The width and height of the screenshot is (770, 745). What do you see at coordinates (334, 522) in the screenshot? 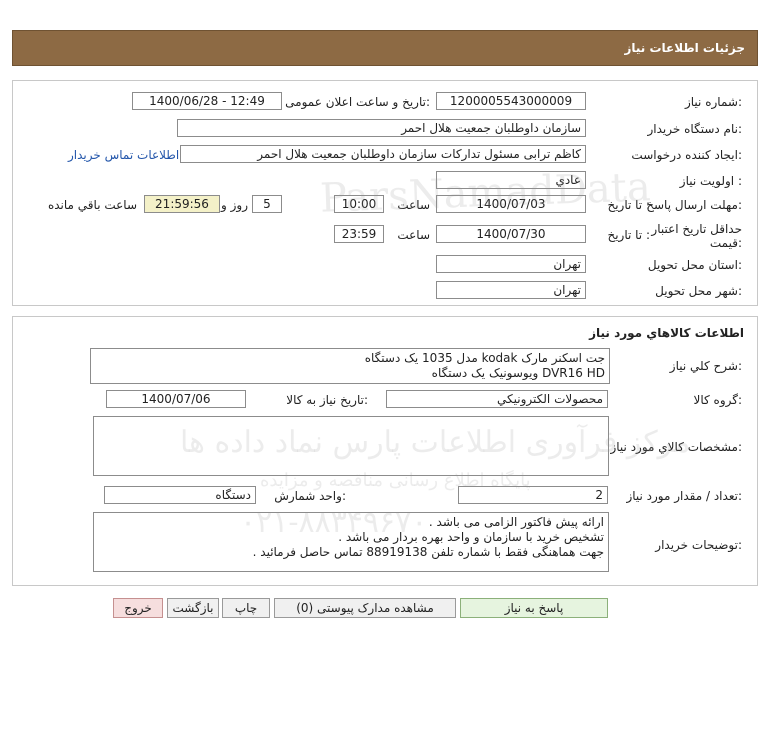
I see `watermark-line-4: ۰۲۱-۸۸۳۴۹۶۷۰` at bounding box center [334, 522].